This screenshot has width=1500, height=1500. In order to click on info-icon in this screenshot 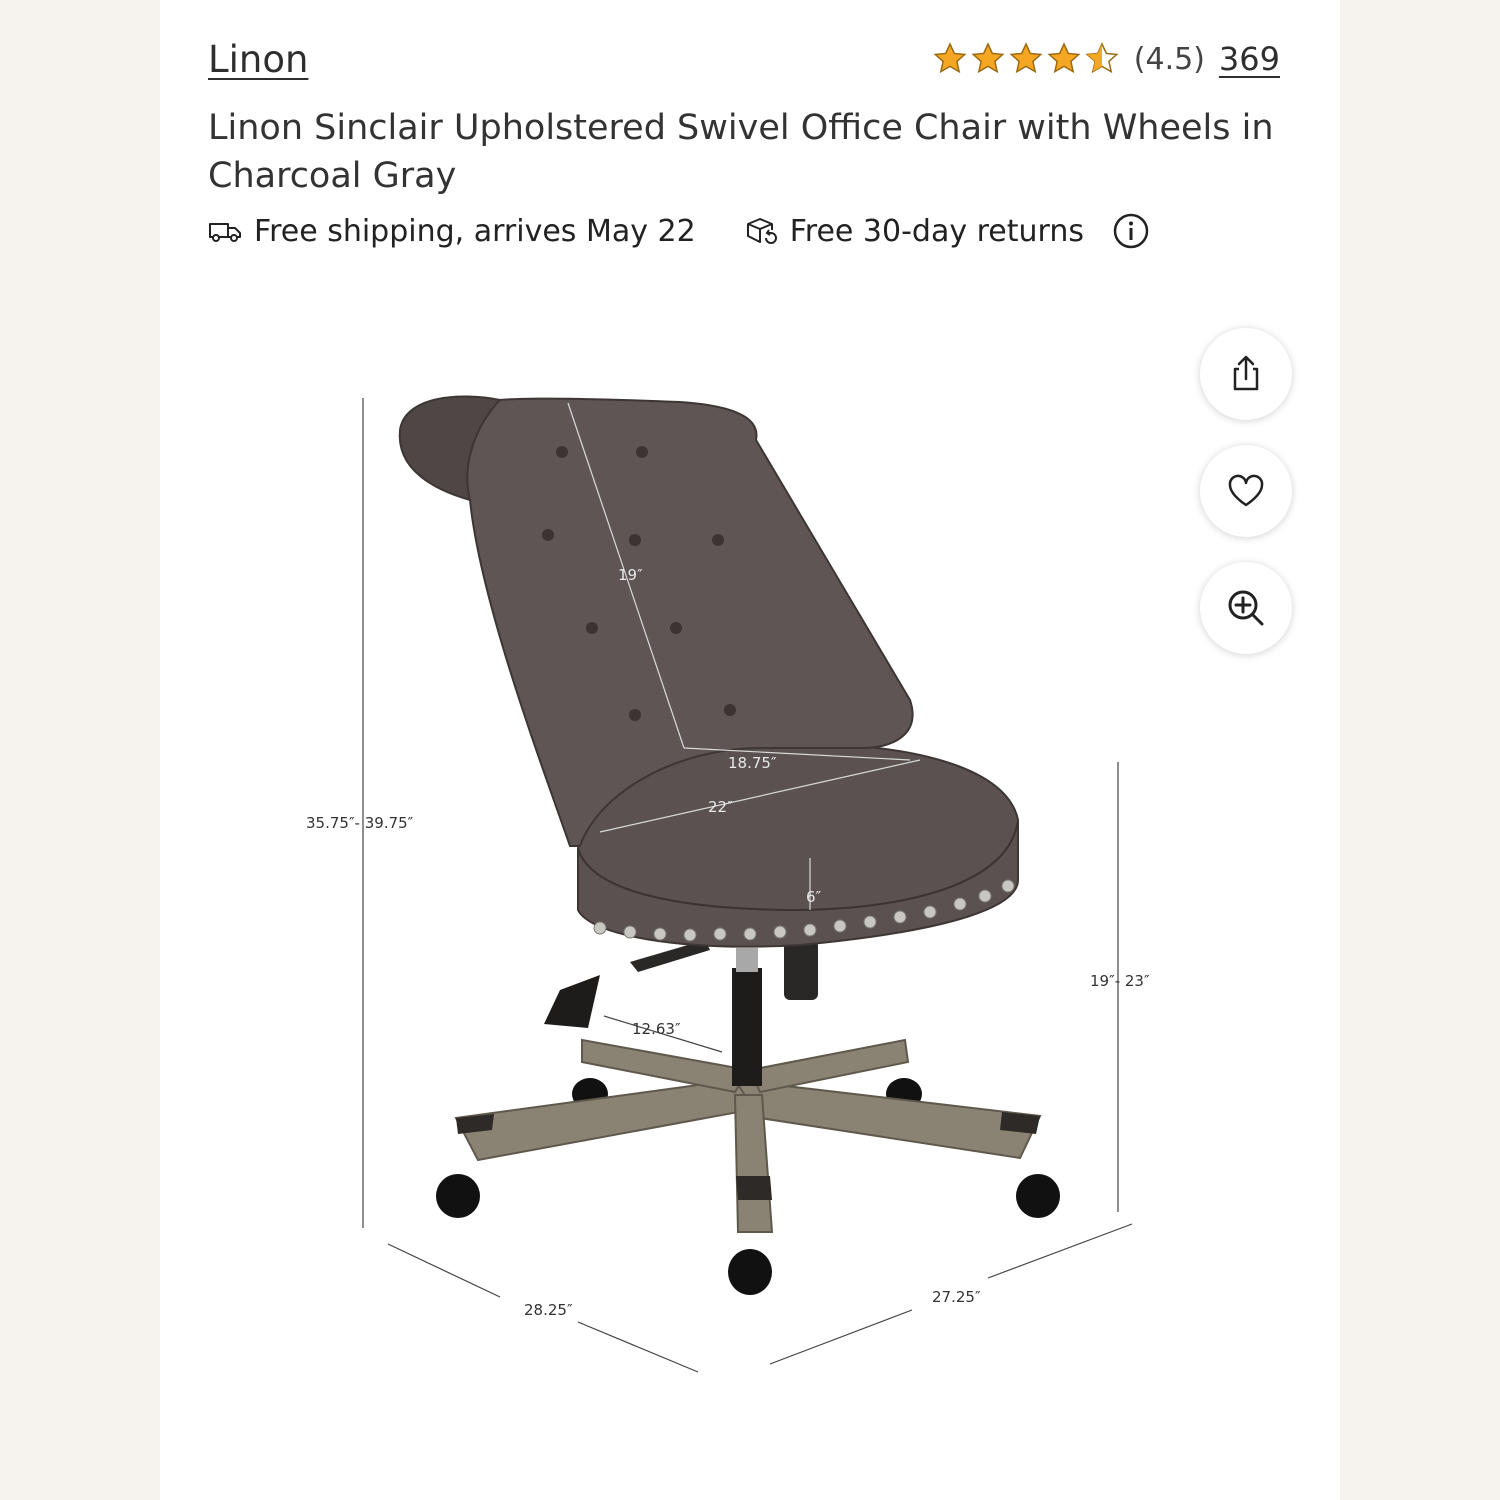, I will do `click(1131, 231)`.